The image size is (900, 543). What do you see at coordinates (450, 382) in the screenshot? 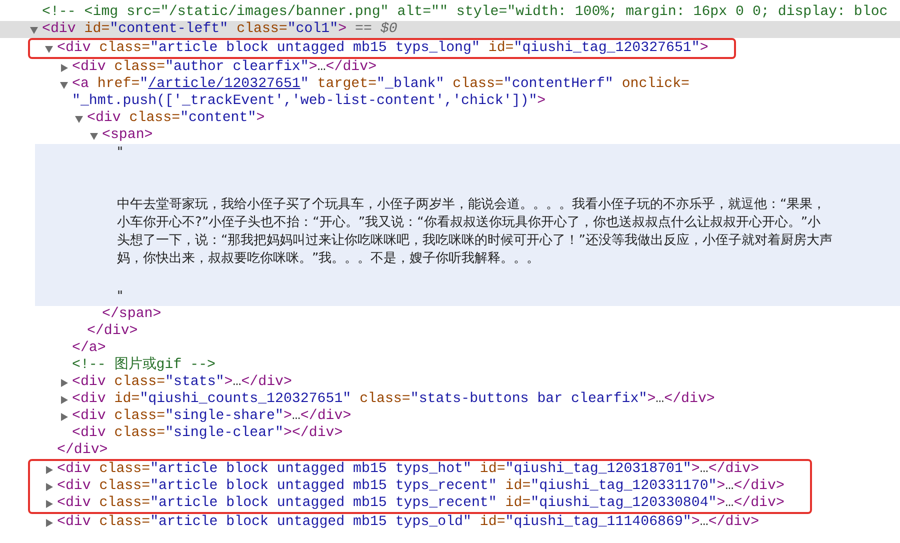
I see `dom-node-row: <div class="stats">…</div>` at bounding box center [450, 382].